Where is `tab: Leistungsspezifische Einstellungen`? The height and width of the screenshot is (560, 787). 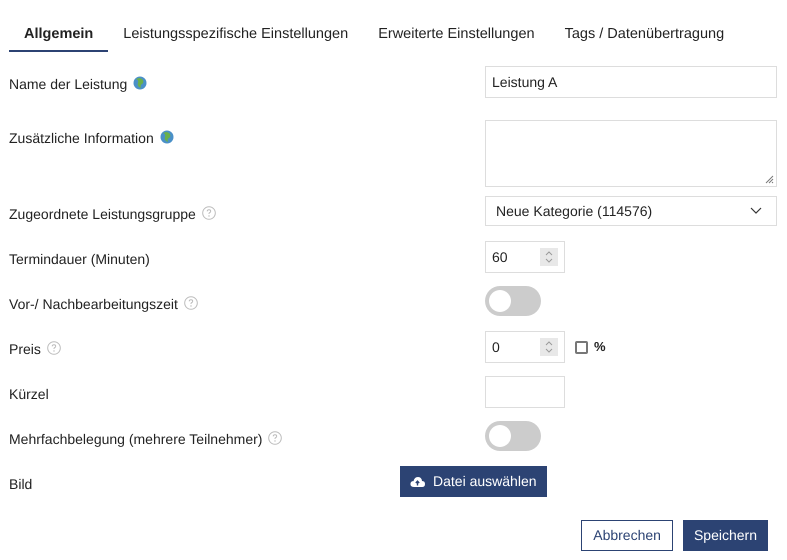 tab: Leistungsspezifische Einstellungen is located at coordinates (236, 36).